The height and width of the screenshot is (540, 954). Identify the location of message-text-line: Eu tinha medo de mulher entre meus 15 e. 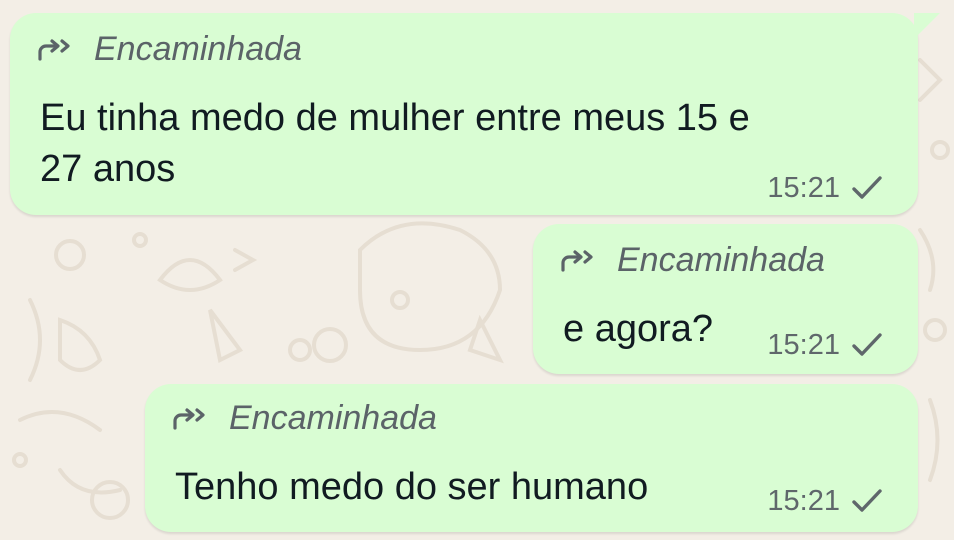
(395, 118).